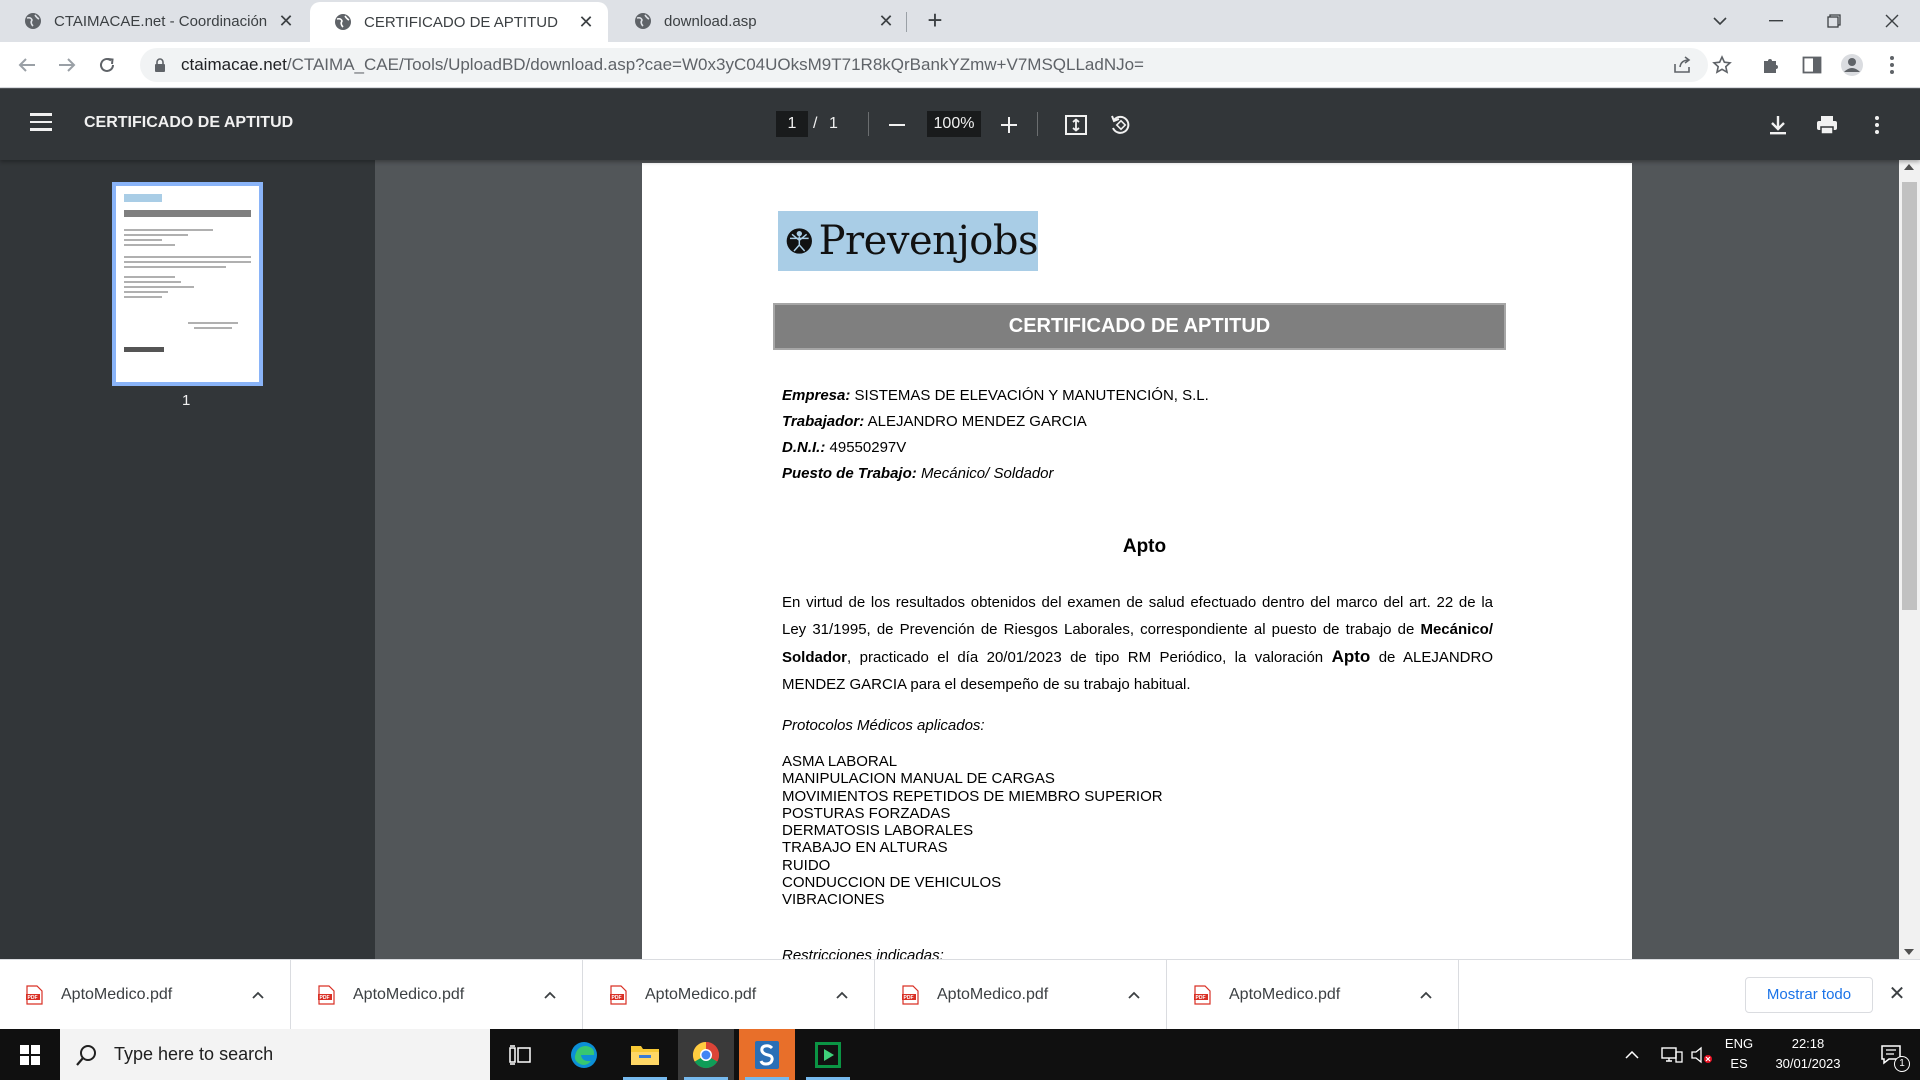 The image size is (1920, 1080). Describe the element at coordinates (710, 21) in the screenshot. I see `tab-title: download.asp` at that location.